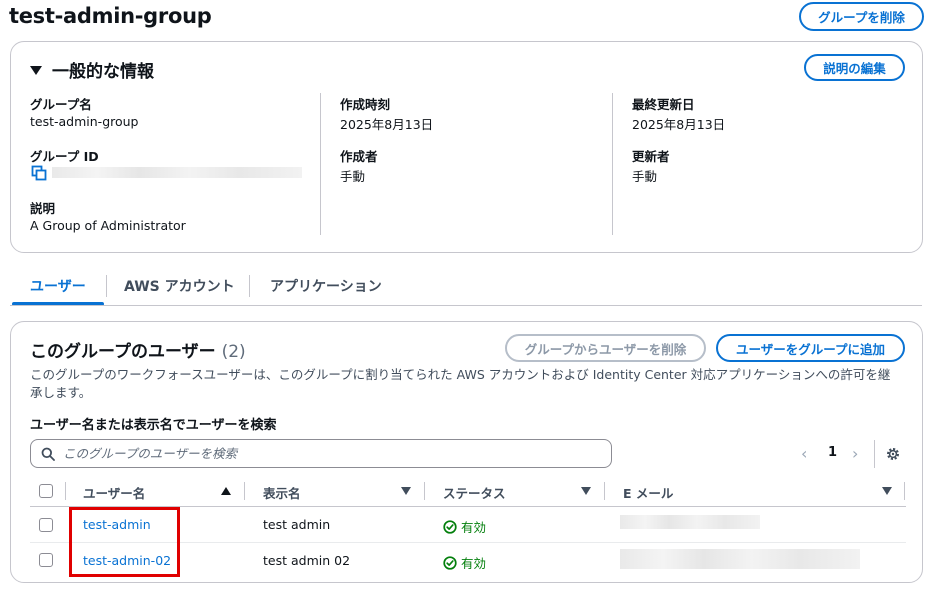 The image size is (930, 589). What do you see at coordinates (893, 454) in the screenshot?
I see `gear-icon` at bounding box center [893, 454].